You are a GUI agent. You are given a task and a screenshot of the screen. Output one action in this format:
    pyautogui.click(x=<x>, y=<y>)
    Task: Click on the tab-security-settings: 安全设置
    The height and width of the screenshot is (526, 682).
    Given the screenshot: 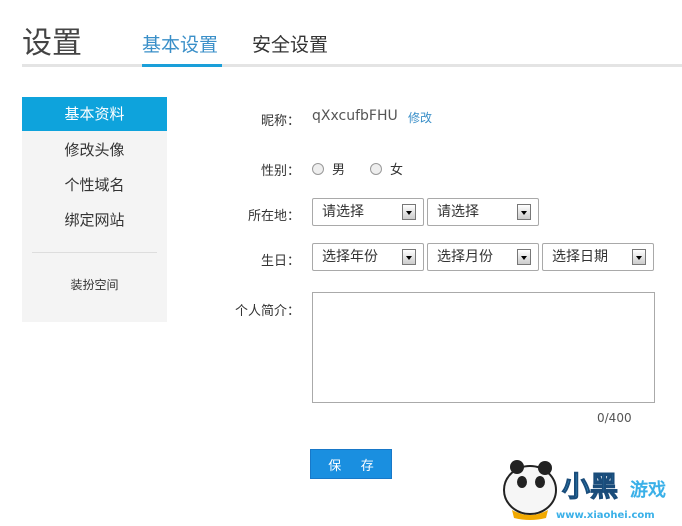 What is the action you would take?
    pyautogui.click(x=290, y=43)
    